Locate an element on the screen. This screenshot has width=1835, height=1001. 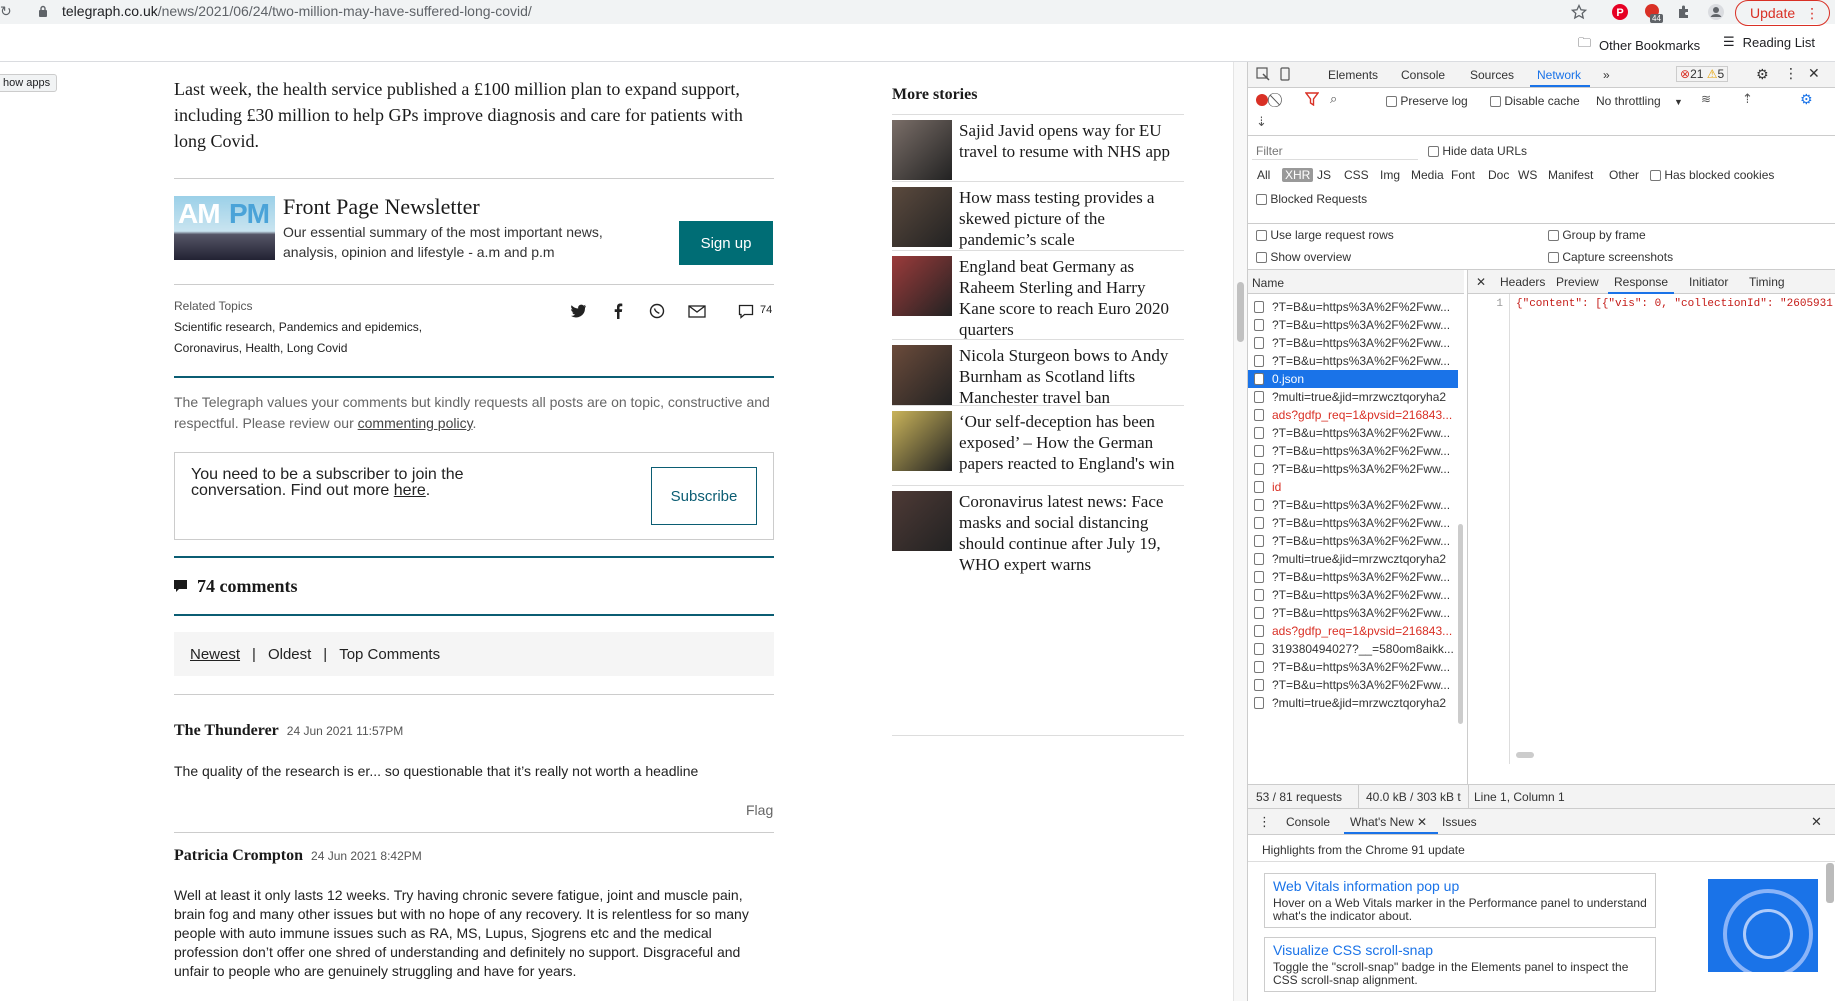
tab-sources: Sources is located at coordinates (1492, 75).